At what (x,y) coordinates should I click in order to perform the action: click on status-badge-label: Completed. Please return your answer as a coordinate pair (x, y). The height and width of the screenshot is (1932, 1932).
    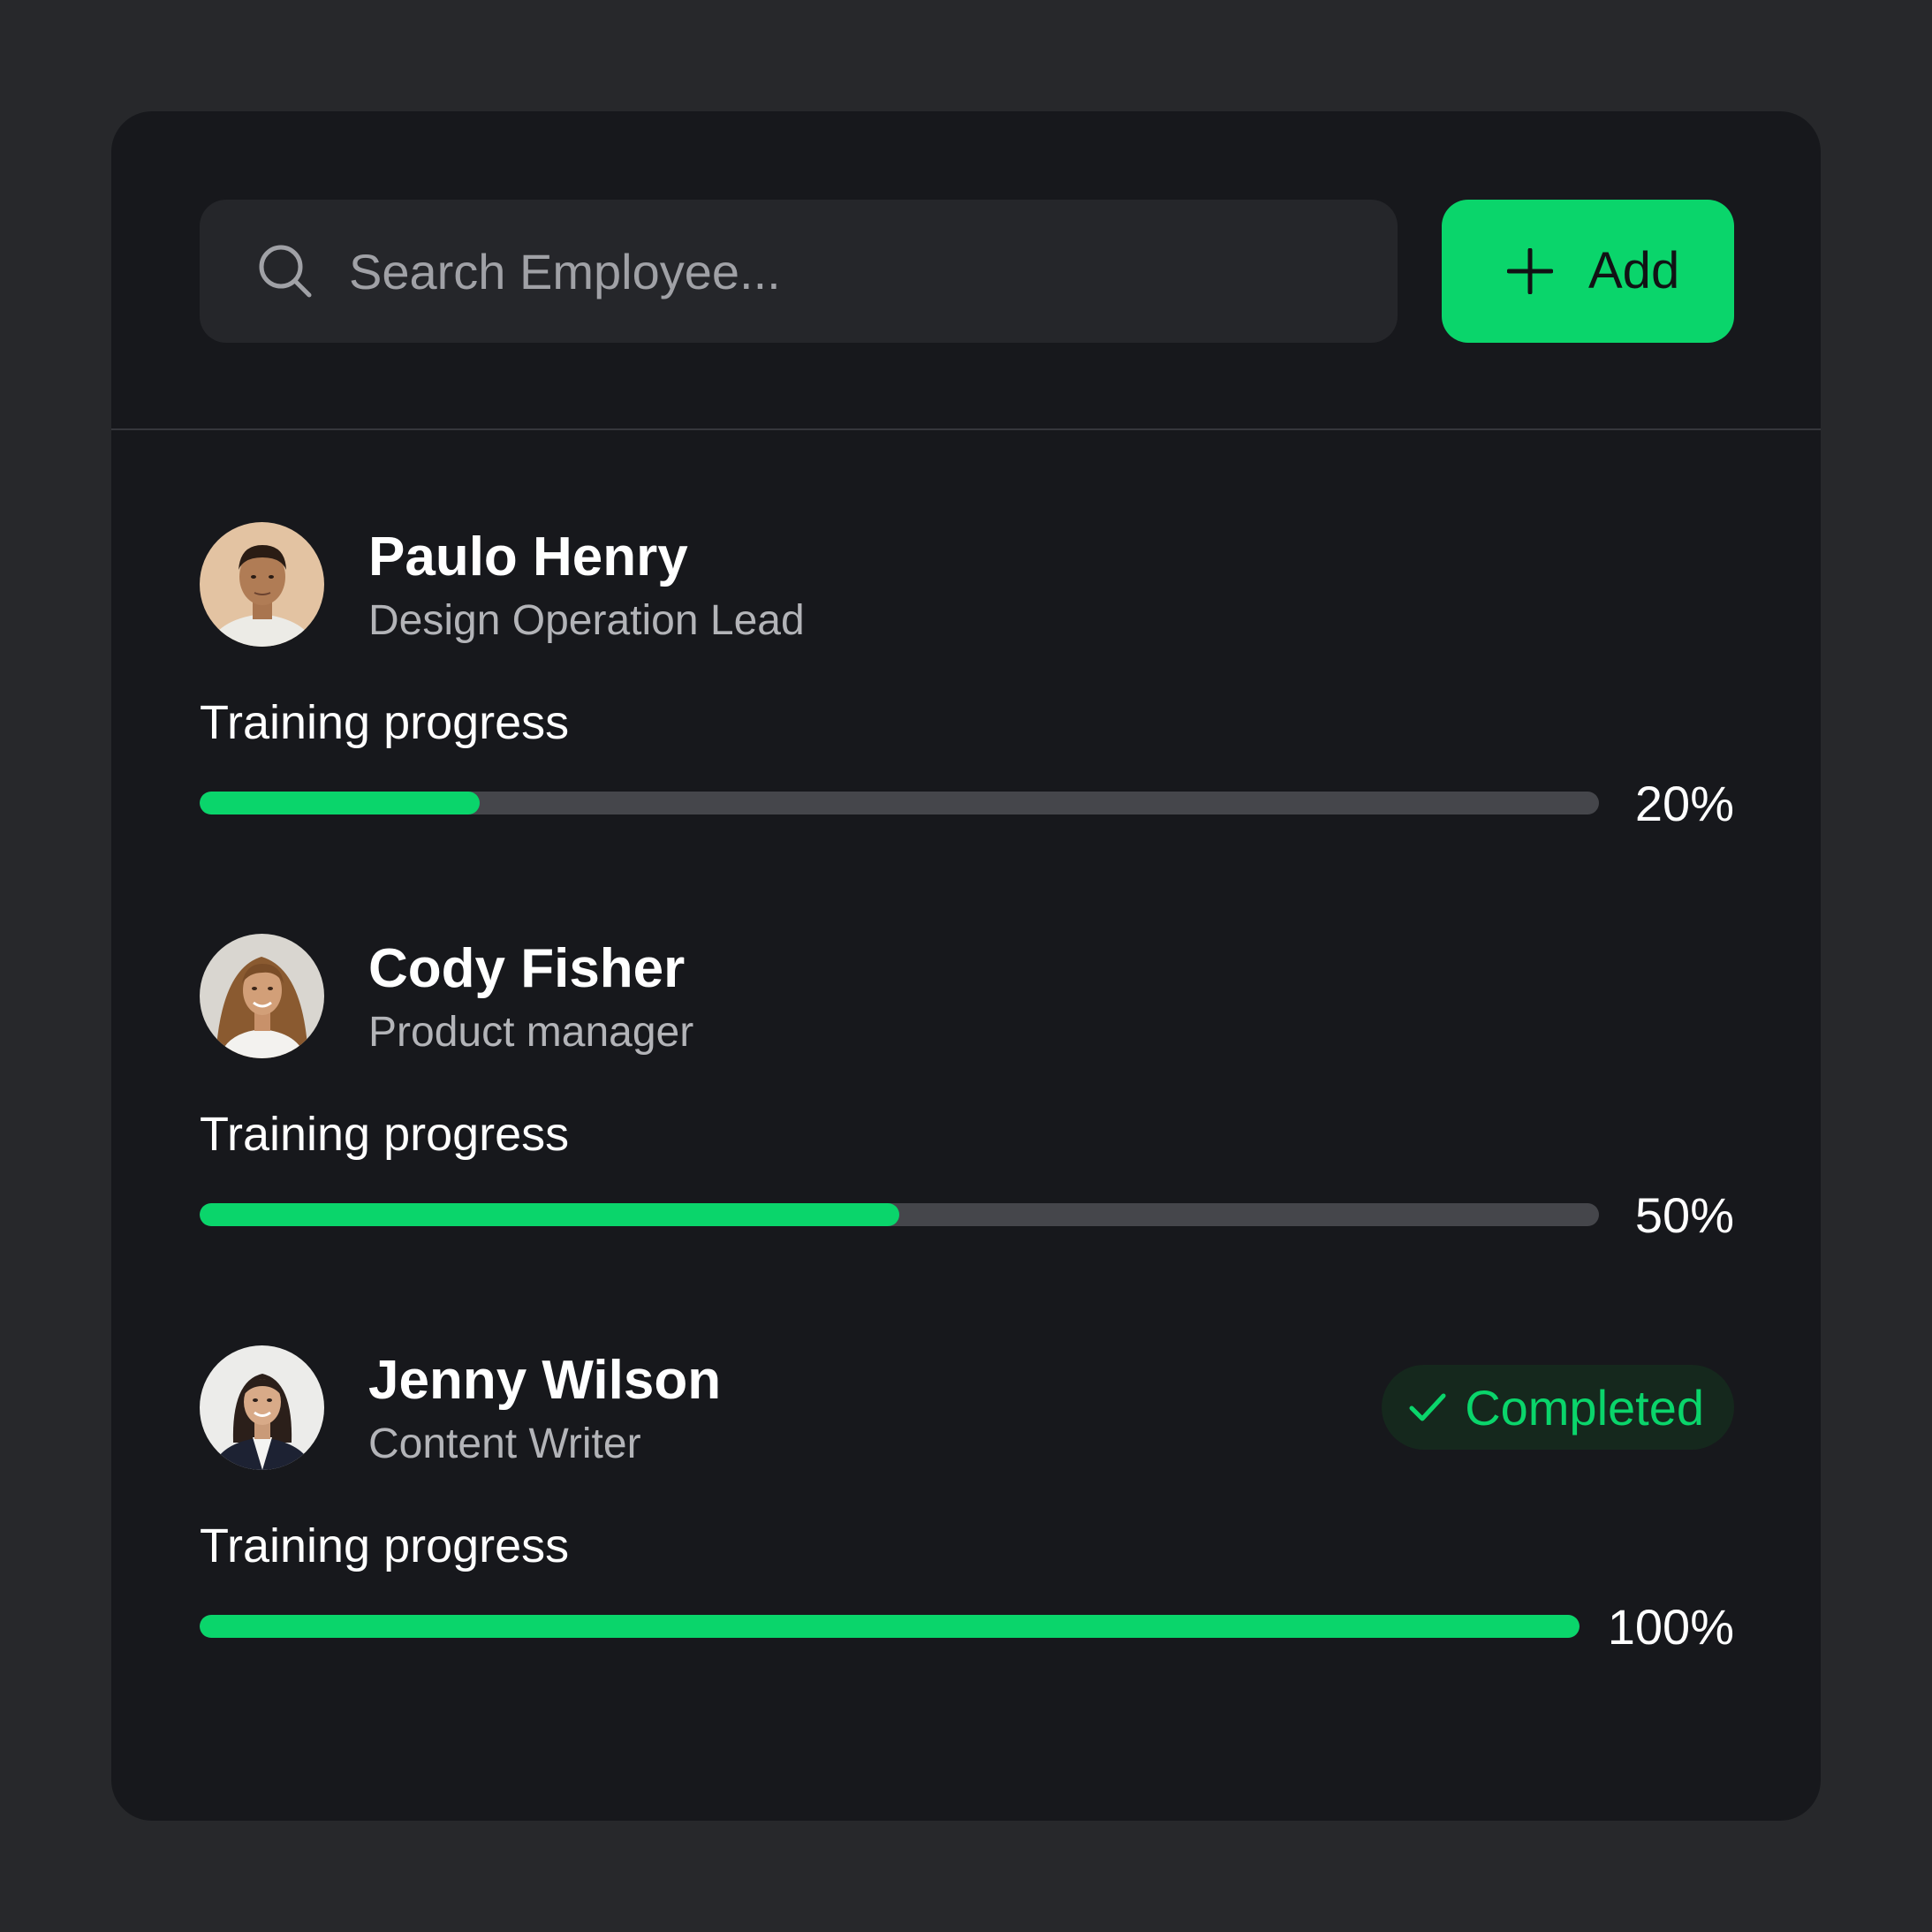
    Looking at the image, I should click on (1585, 1408).